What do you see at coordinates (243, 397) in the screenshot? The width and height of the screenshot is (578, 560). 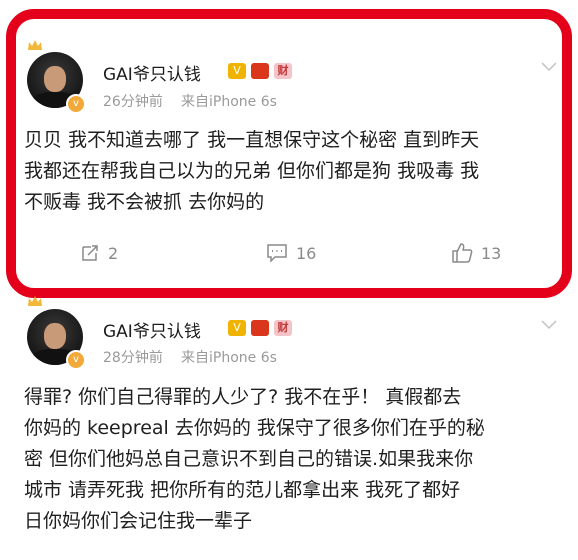 I see `post-line: 得罪? 你们自己得罪的人少了? 我不在乎！ 真假都去` at bounding box center [243, 397].